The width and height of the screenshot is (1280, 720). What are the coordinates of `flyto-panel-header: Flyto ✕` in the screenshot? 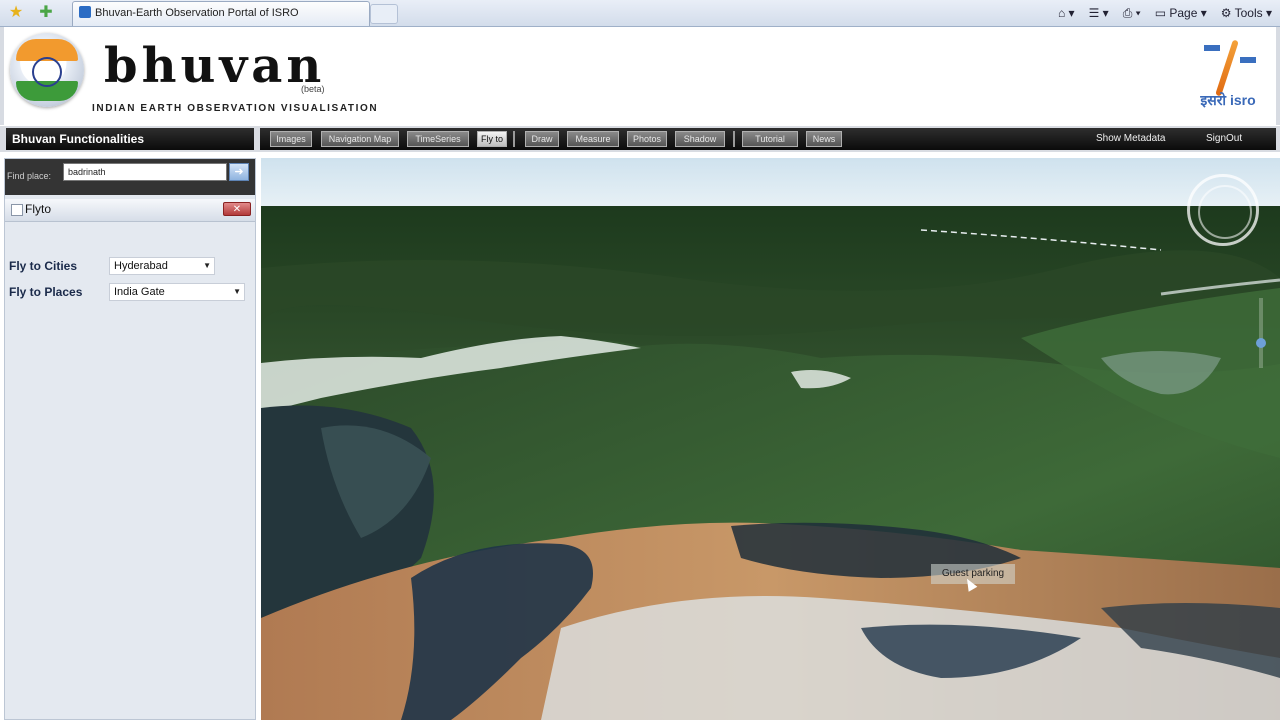 It's located at (130, 210).